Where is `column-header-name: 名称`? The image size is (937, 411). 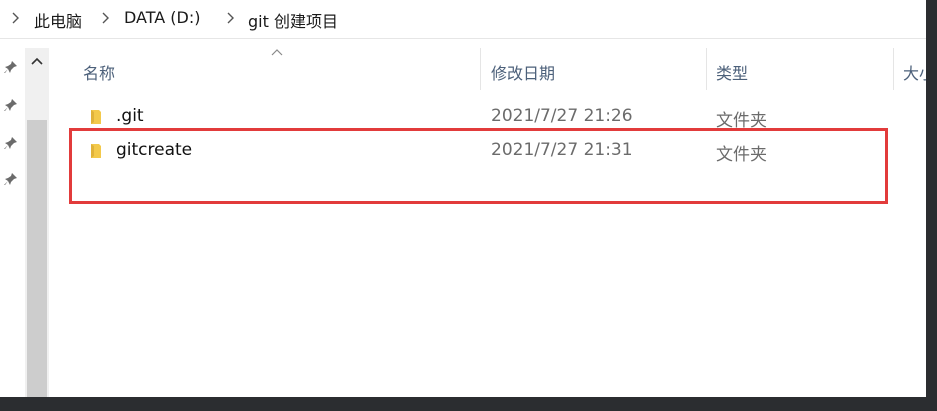 column-header-name: 名称 is located at coordinates (99, 72).